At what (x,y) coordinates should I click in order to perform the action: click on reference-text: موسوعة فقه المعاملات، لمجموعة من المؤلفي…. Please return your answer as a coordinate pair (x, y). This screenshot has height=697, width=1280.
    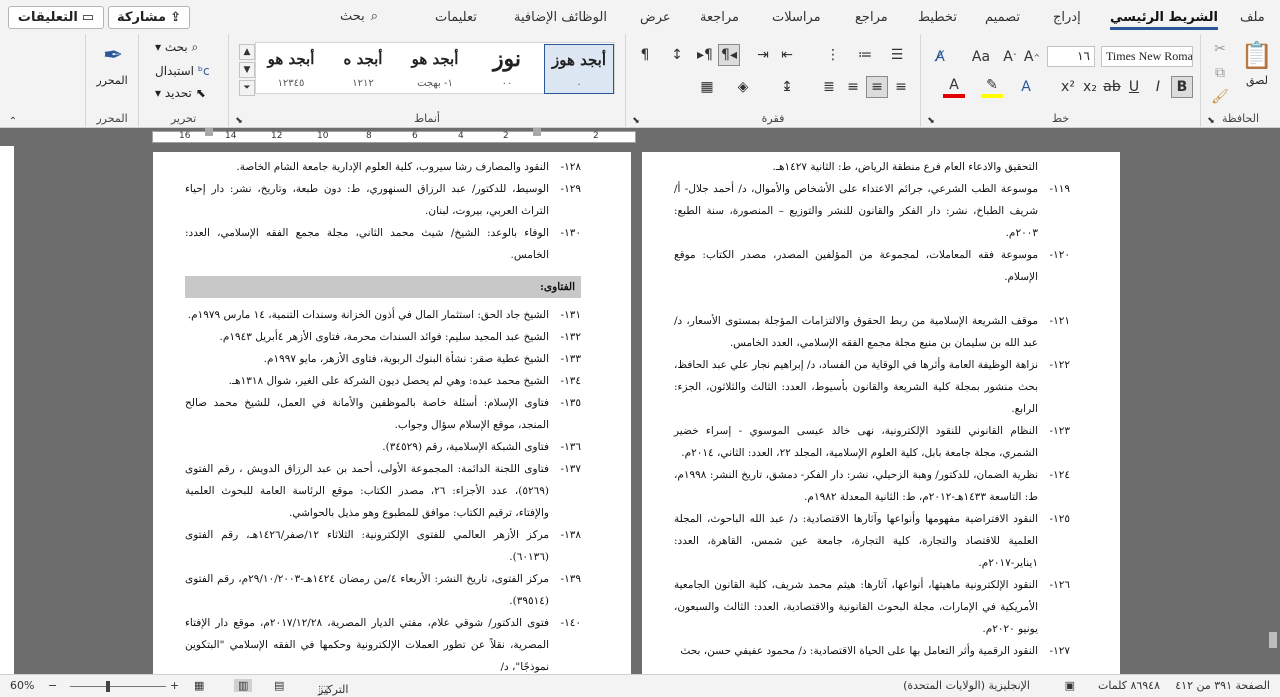
    Looking at the image, I should click on (856, 266).